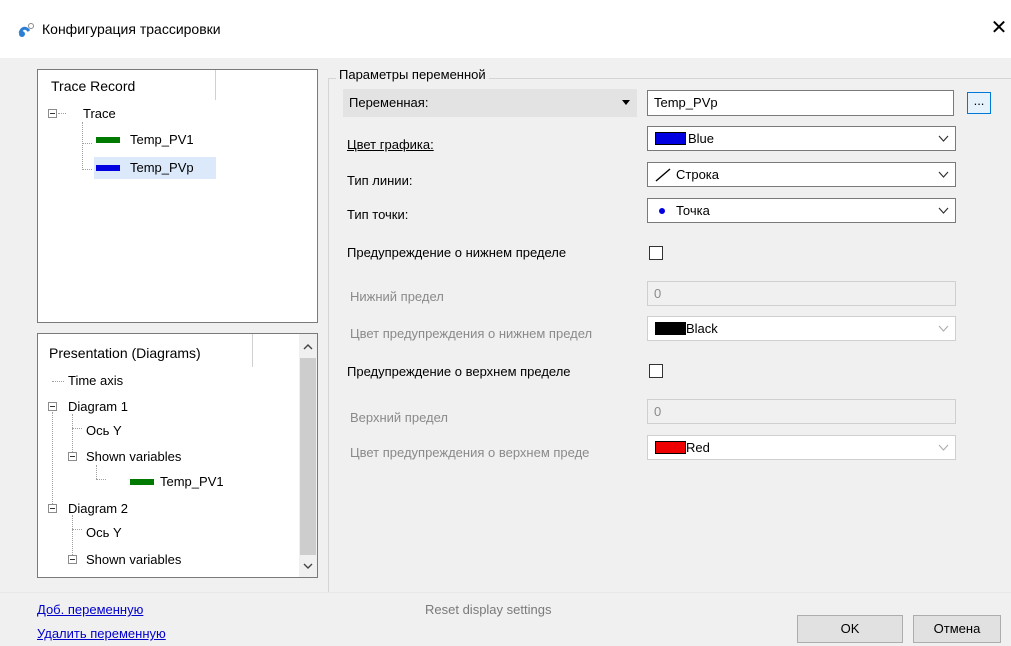 The height and width of the screenshot is (646, 1011). Describe the element at coordinates (693, 210) in the screenshot. I see `point-type-value: Точка` at that location.